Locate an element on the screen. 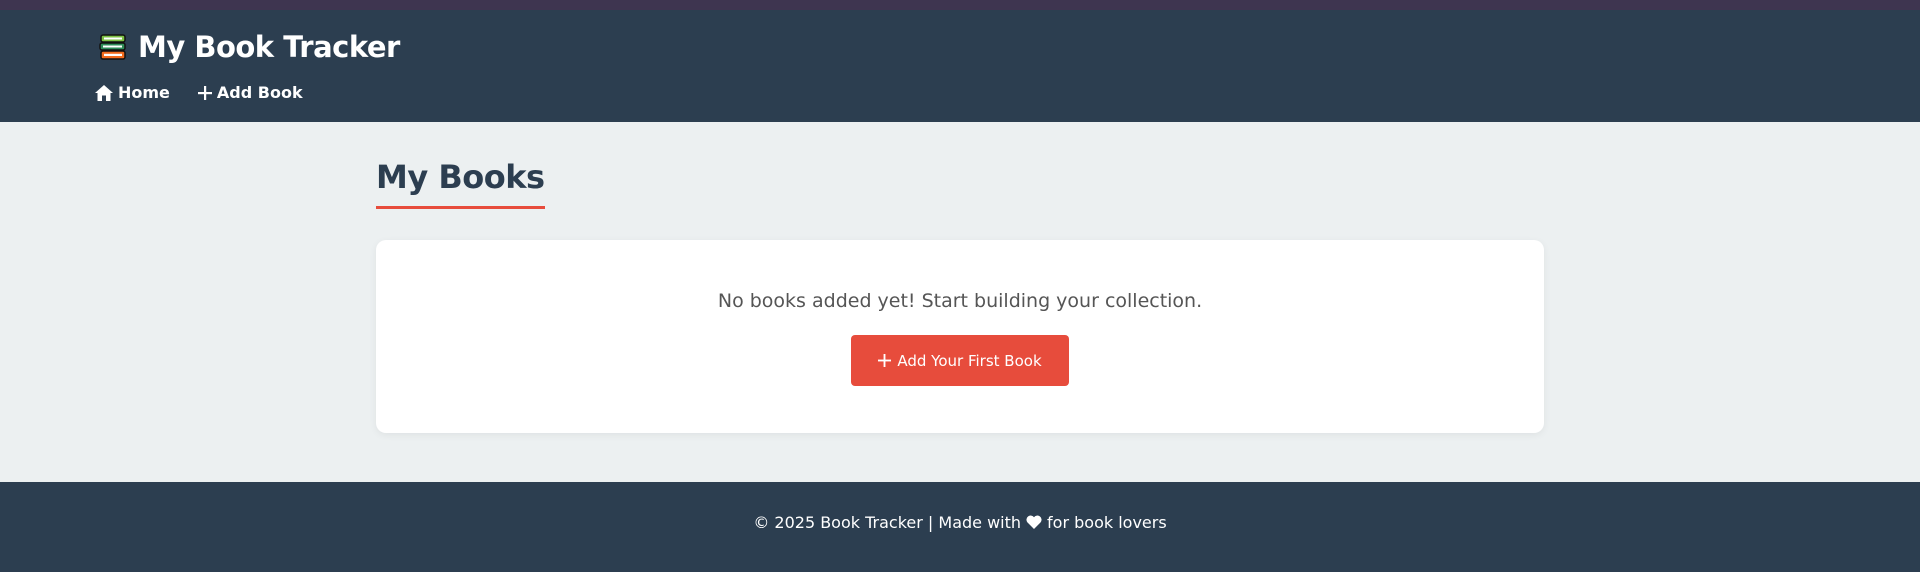 The height and width of the screenshot is (572, 1920). add-first-book-button: Add Your First Book is located at coordinates (960, 360).